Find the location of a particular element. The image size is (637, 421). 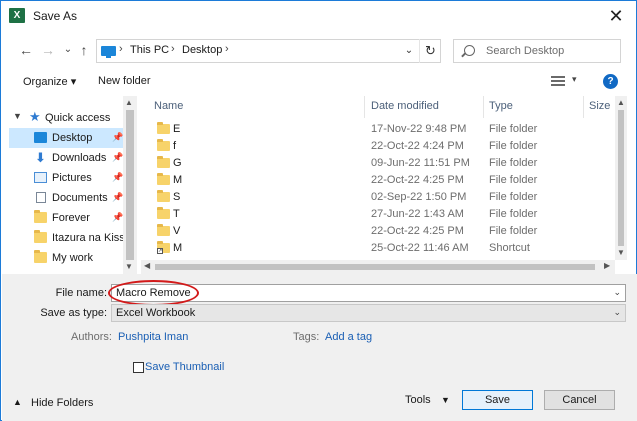

save-thumbnail-checkbox is located at coordinates (138, 367).